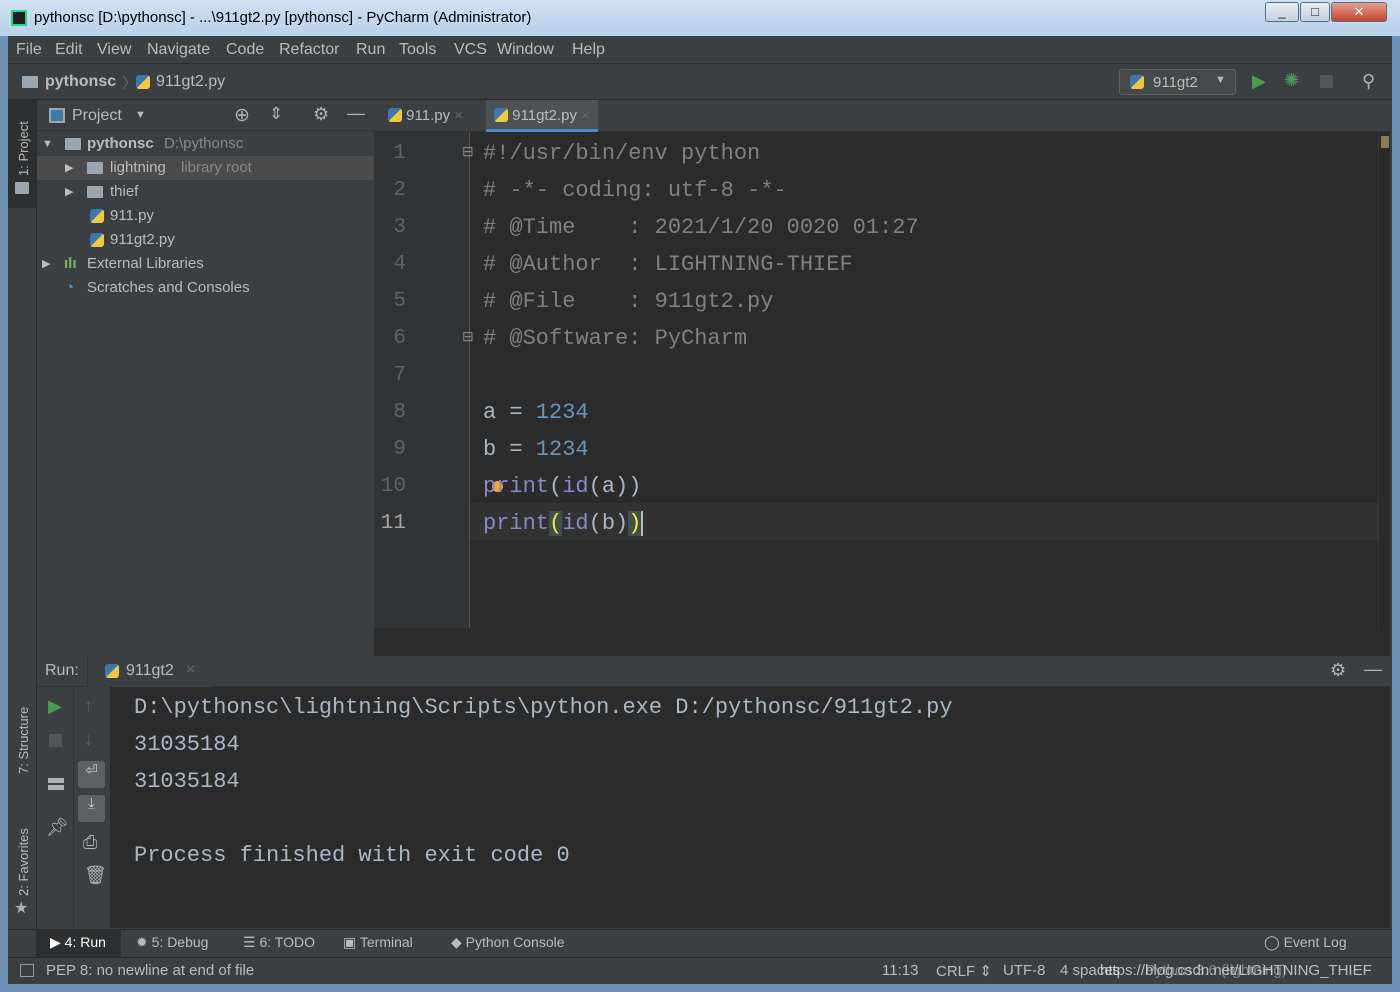  Describe the element at coordinates (1259, 81) in the screenshot. I see `run-button: ▶` at that location.